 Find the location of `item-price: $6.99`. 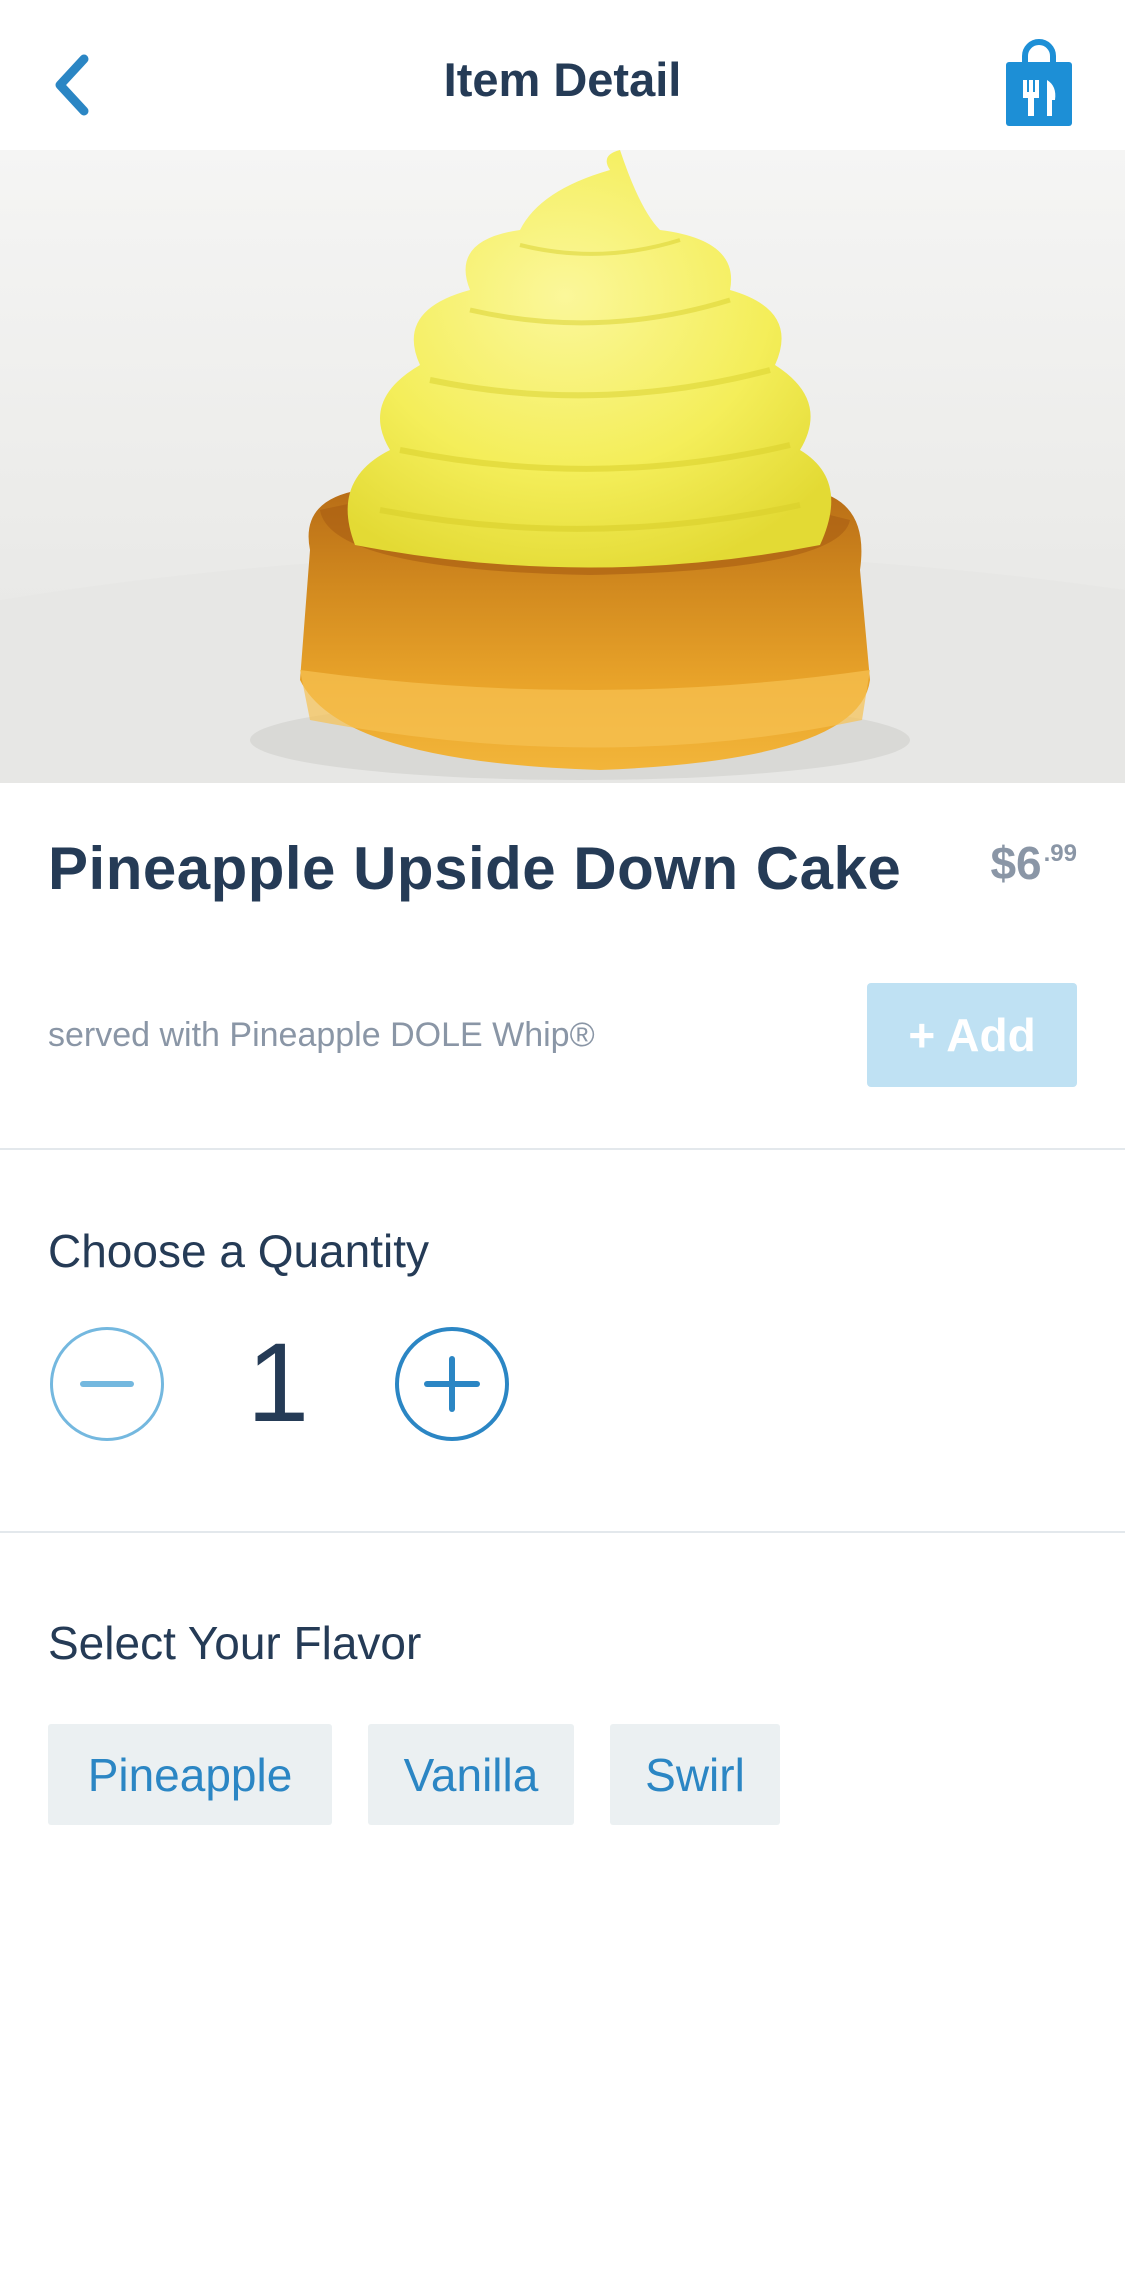

item-price: $6.99 is located at coordinates (1033, 863).